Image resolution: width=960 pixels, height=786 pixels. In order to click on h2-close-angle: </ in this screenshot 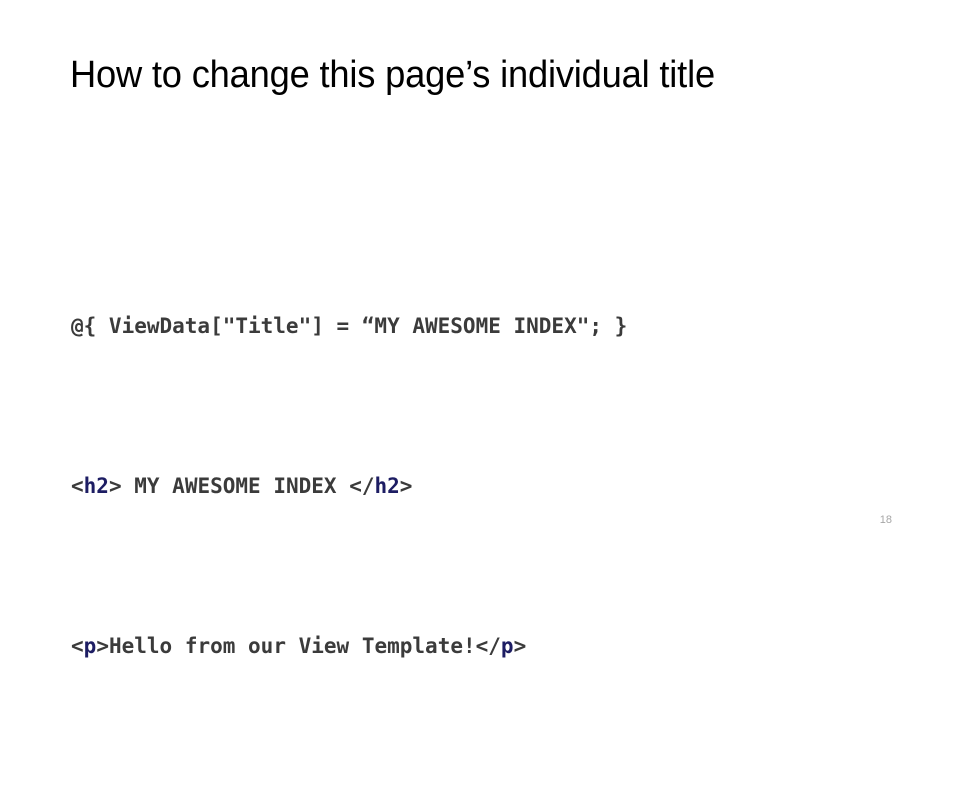, I will do `click(355, 486)`.